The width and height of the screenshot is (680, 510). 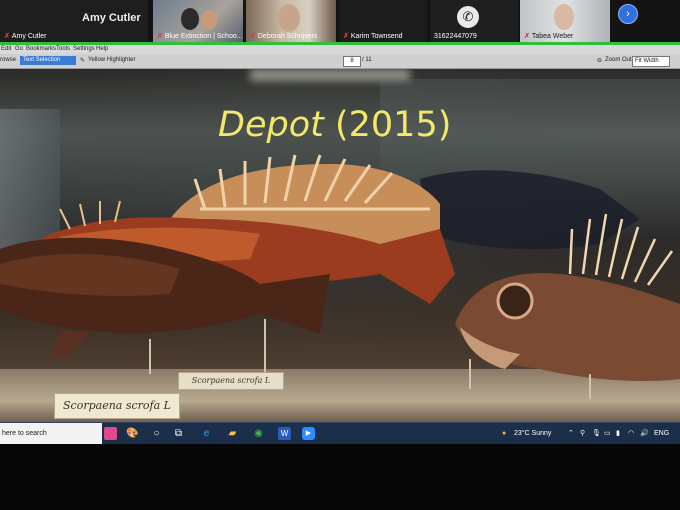 I want to click on participant-label: ✗ Deborah Schrijvers, so click(x=284, y=36).